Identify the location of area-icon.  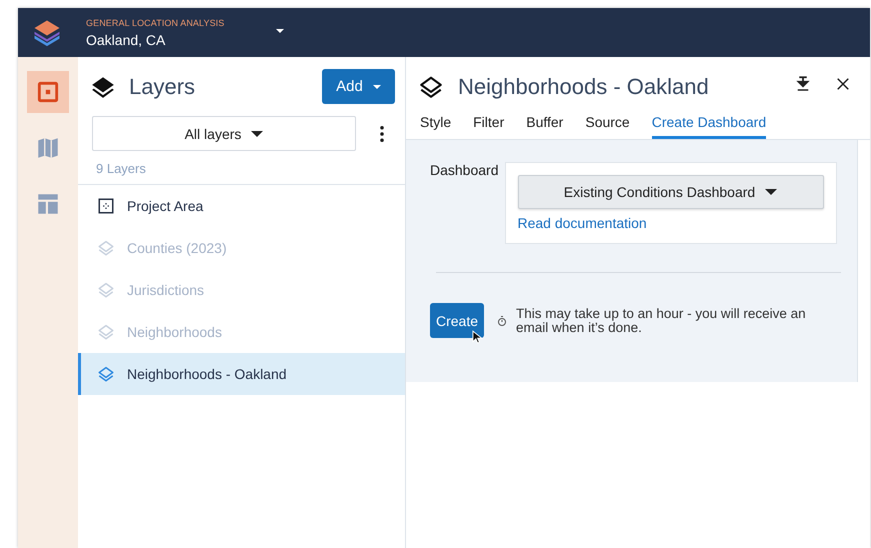
(106, 206).